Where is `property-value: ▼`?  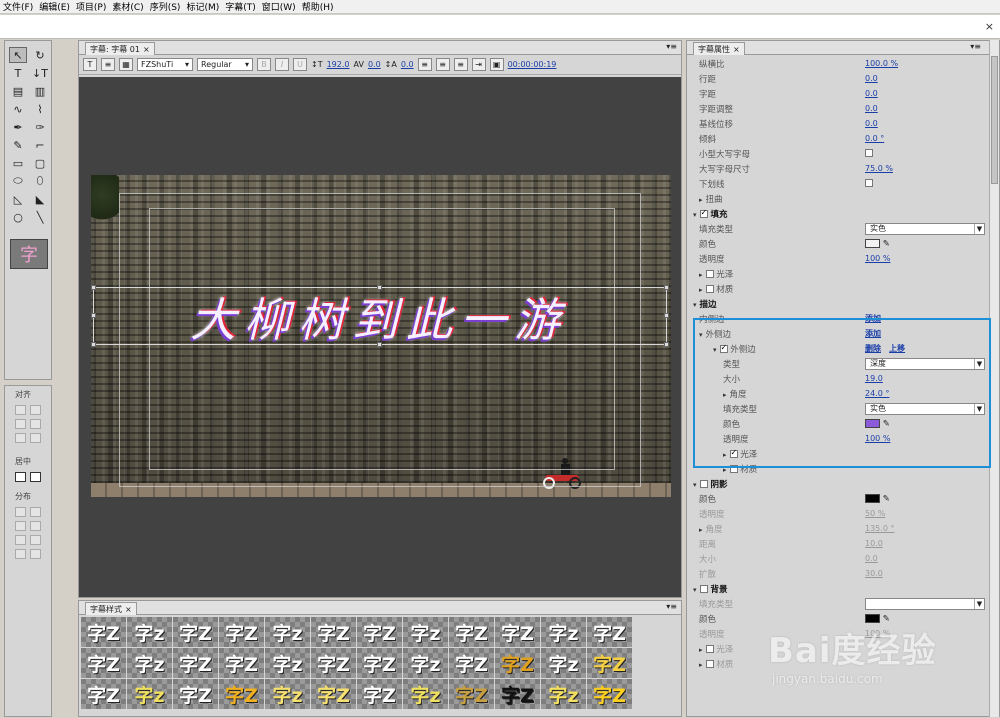
property-value: ▼ is located at coordinates (925, 603).